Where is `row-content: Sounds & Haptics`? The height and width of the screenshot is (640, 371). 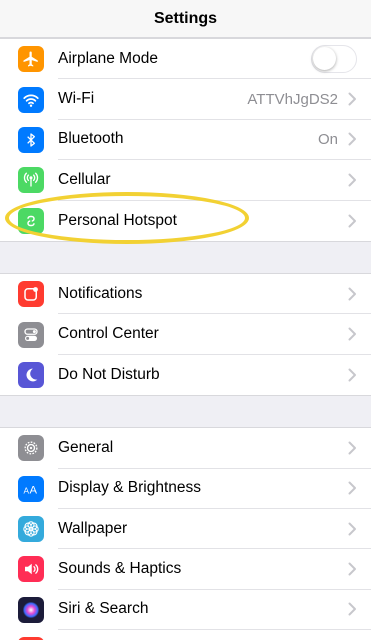
row-content: Sounds & Haptics is located at coordinates (214, 569).